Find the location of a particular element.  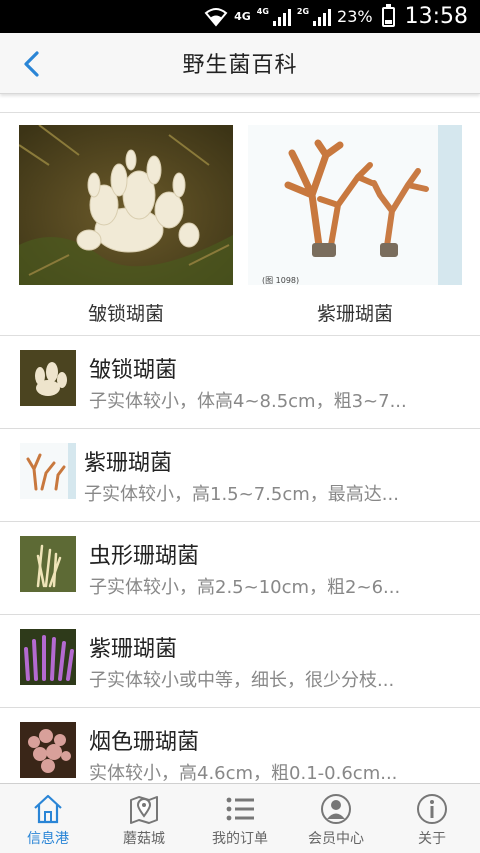

battery-icon is located at coordinates (388, 15).